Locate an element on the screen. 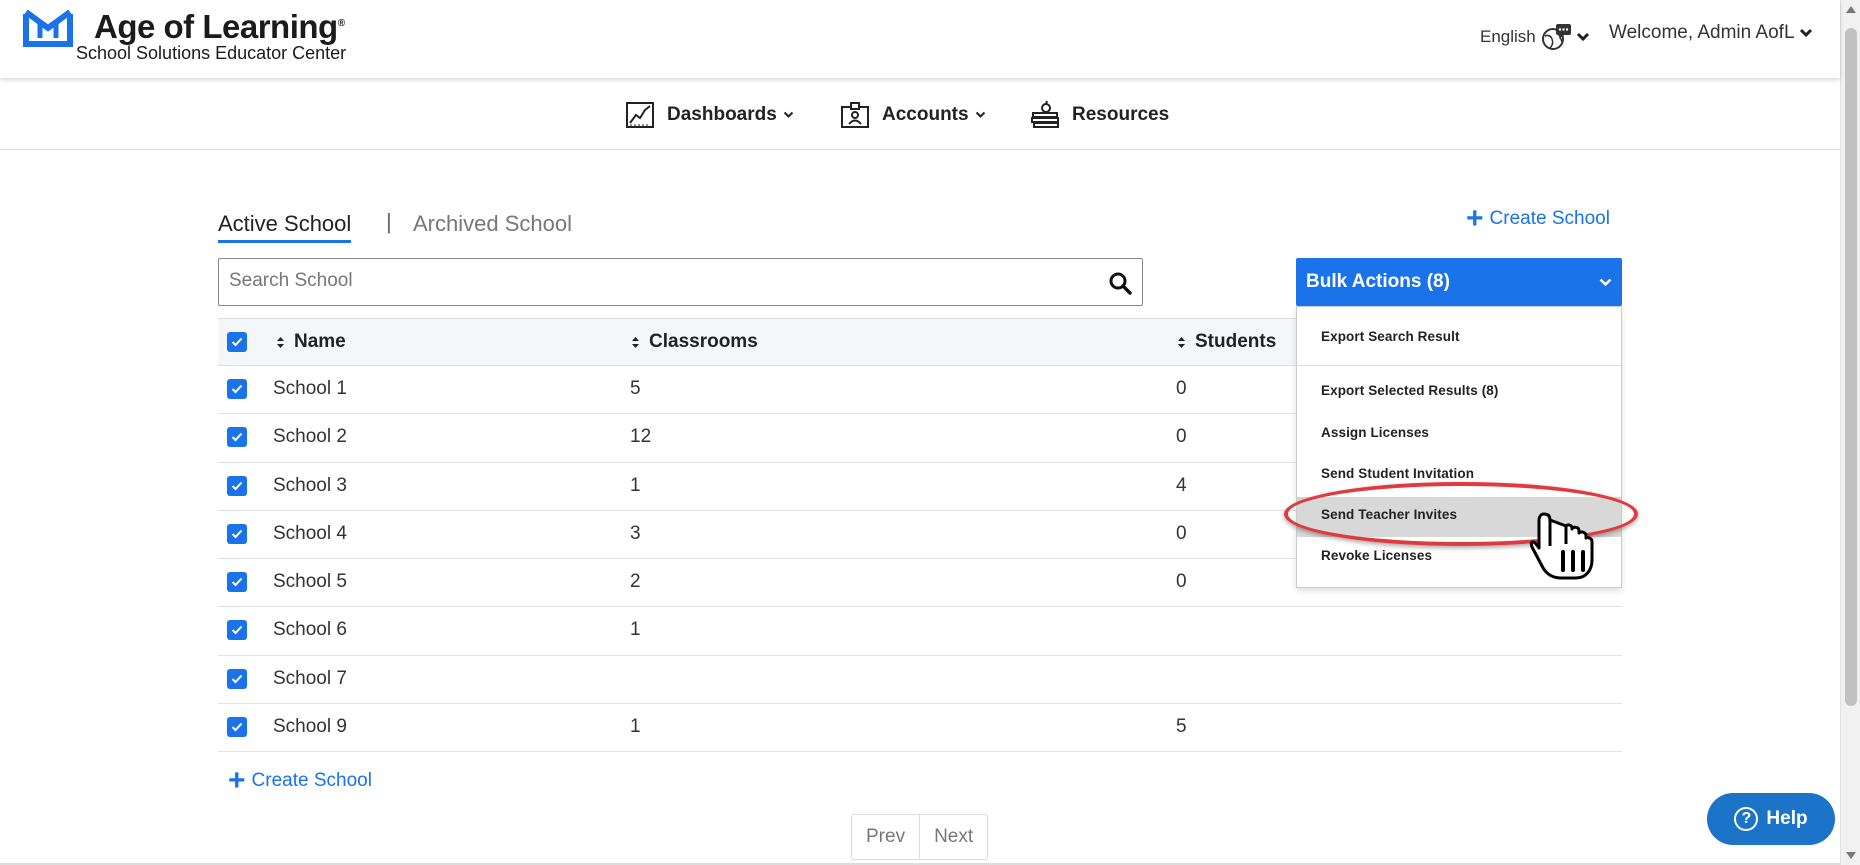 The height and width of the screenshot is (865, 1860). scroll-thumb is located at coordinates (1851, 367).